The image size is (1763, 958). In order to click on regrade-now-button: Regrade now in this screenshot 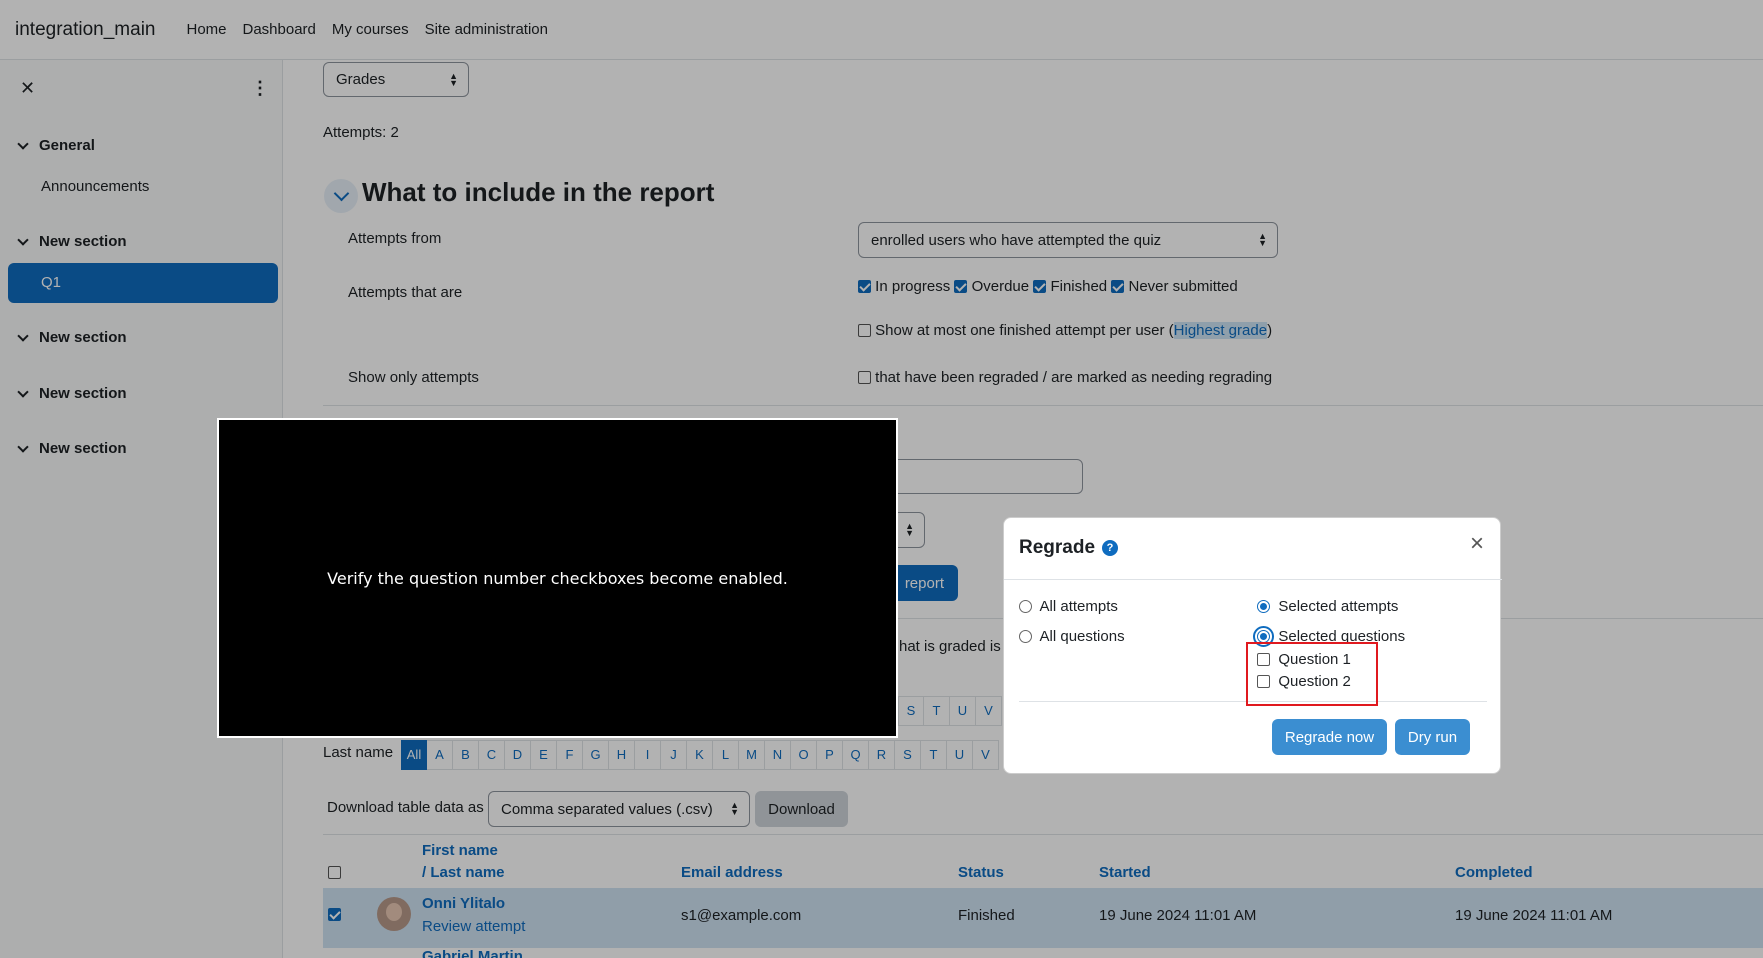, I will do `click(1329, 737)`.